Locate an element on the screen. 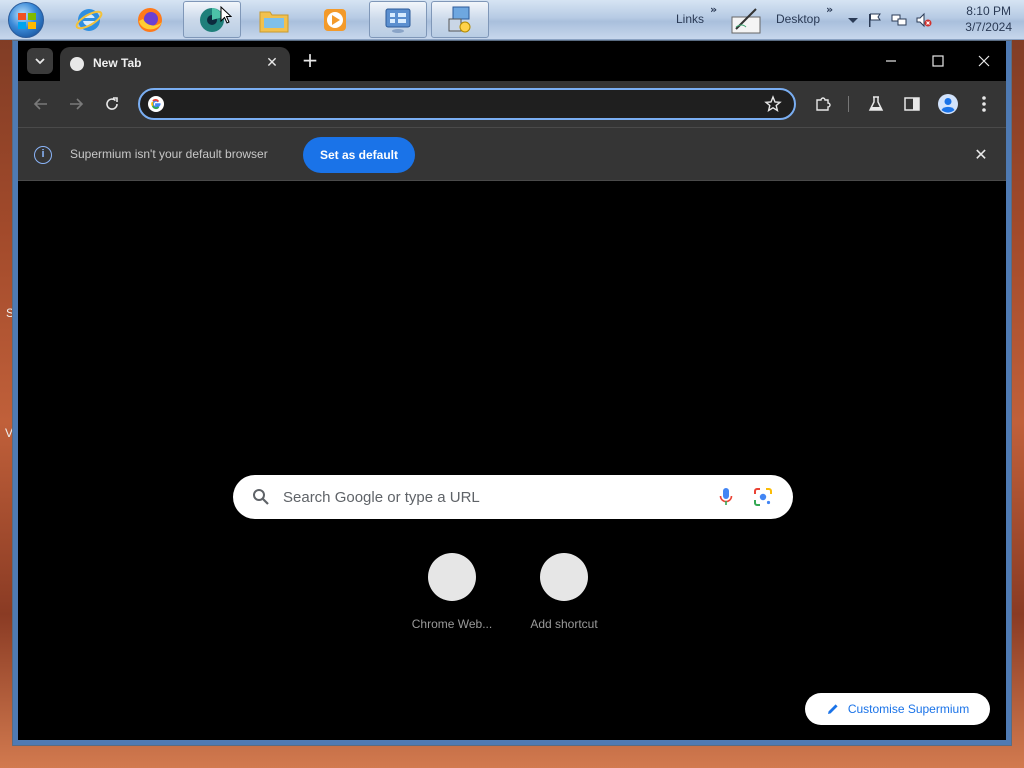 The height and width of the screenshot is (768, 1024). network-setup-icon is located at coordinates (459, 19).